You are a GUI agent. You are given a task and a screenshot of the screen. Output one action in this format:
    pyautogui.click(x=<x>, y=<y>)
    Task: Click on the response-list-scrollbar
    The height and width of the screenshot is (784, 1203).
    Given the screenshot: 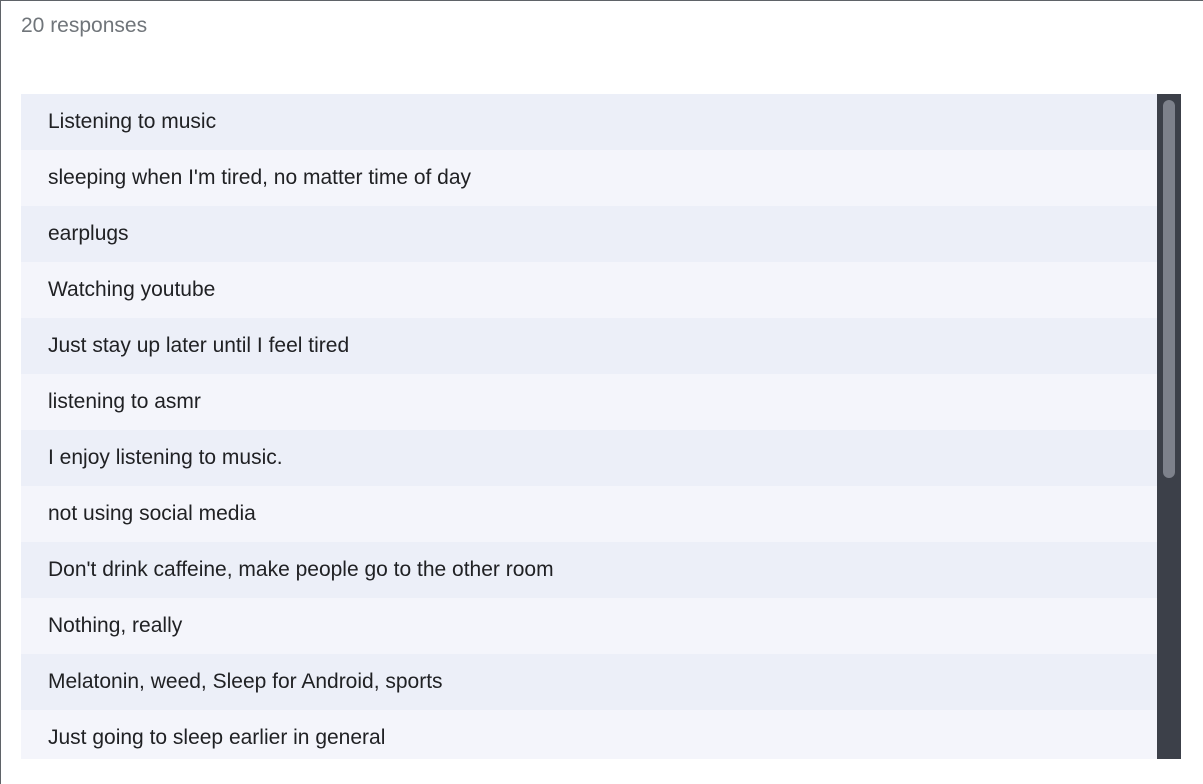 What is the action you would take?
    pyautogui.click(x=1169, y=426)
    